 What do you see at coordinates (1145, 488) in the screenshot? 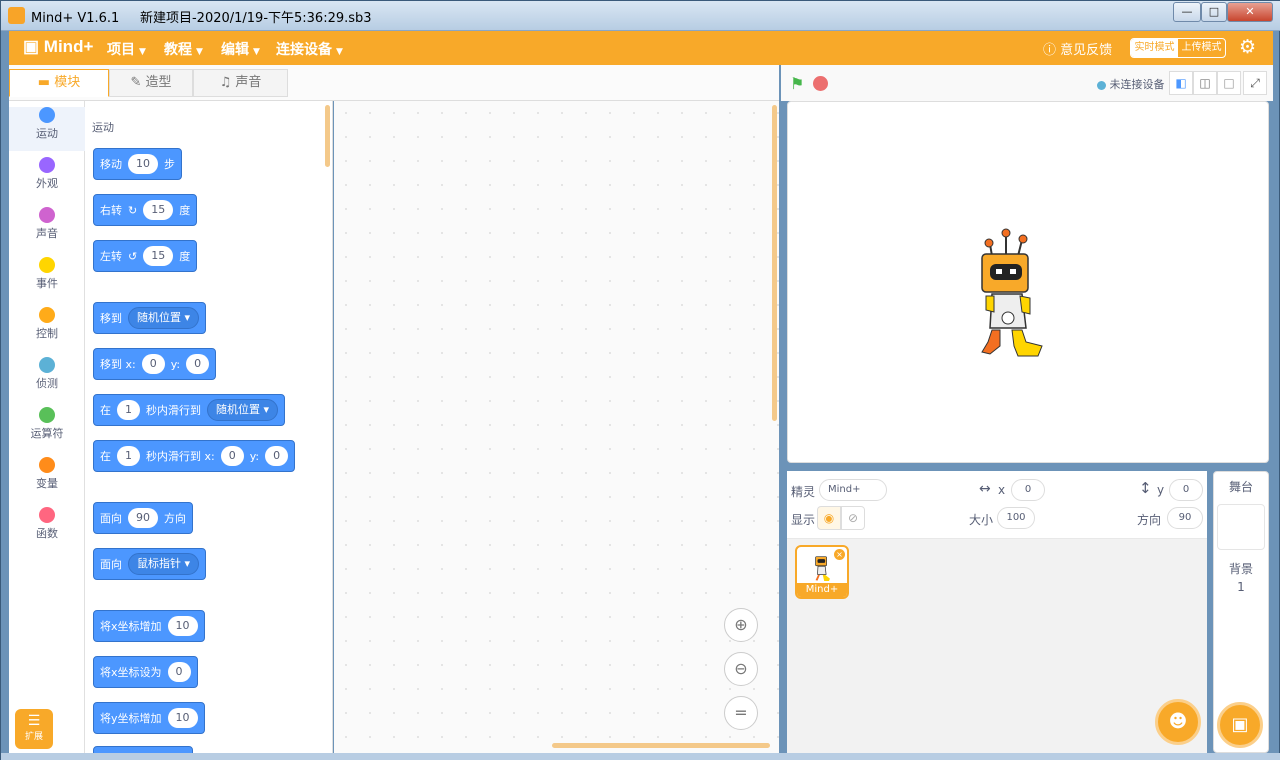
I see `vertical-arrows-icon: ↕` at bounding box center [1145, 488].